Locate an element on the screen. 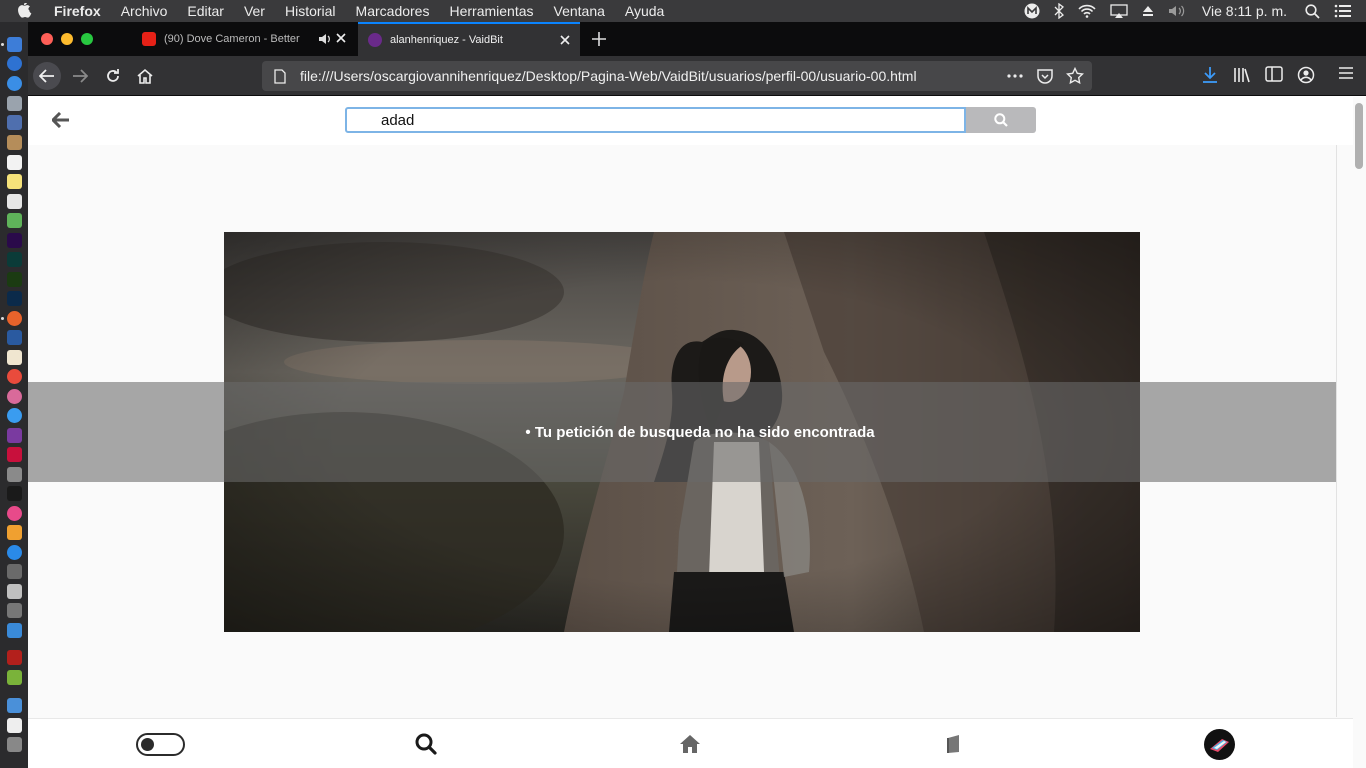 This screenshot has height=768, width=1366. menu-ver: Ver is located at coordinates (254, 11).